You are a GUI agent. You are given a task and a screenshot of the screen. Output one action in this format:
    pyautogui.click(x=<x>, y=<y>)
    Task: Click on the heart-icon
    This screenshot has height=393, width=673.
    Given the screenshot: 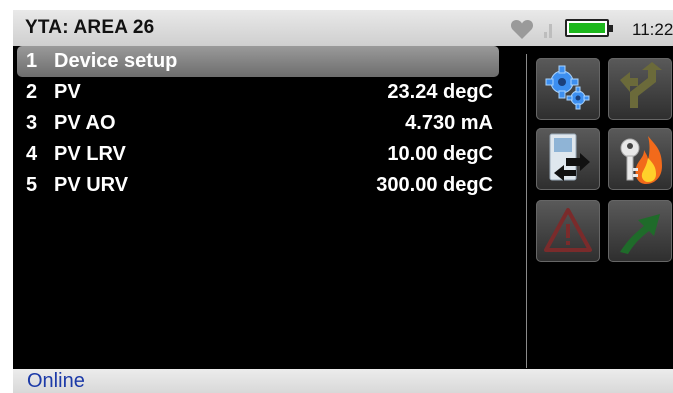 What is the action you would take?
    pyautogui.click(x=522, y=29)
    